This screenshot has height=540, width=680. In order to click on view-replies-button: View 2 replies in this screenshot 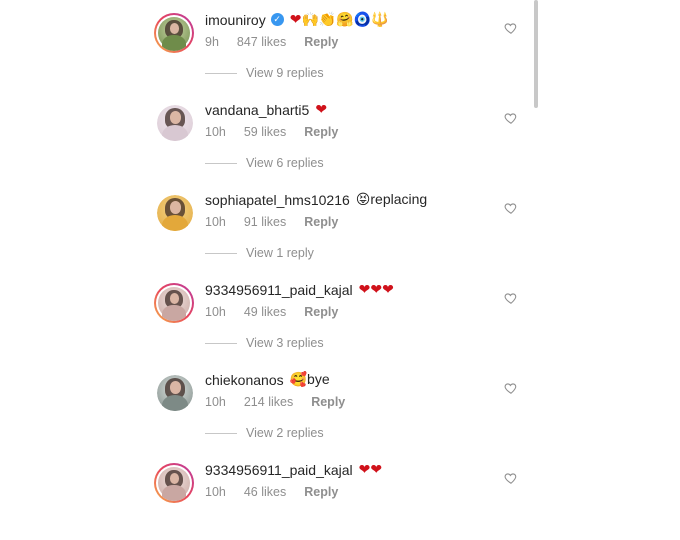, I will do `click(264, 433)`.